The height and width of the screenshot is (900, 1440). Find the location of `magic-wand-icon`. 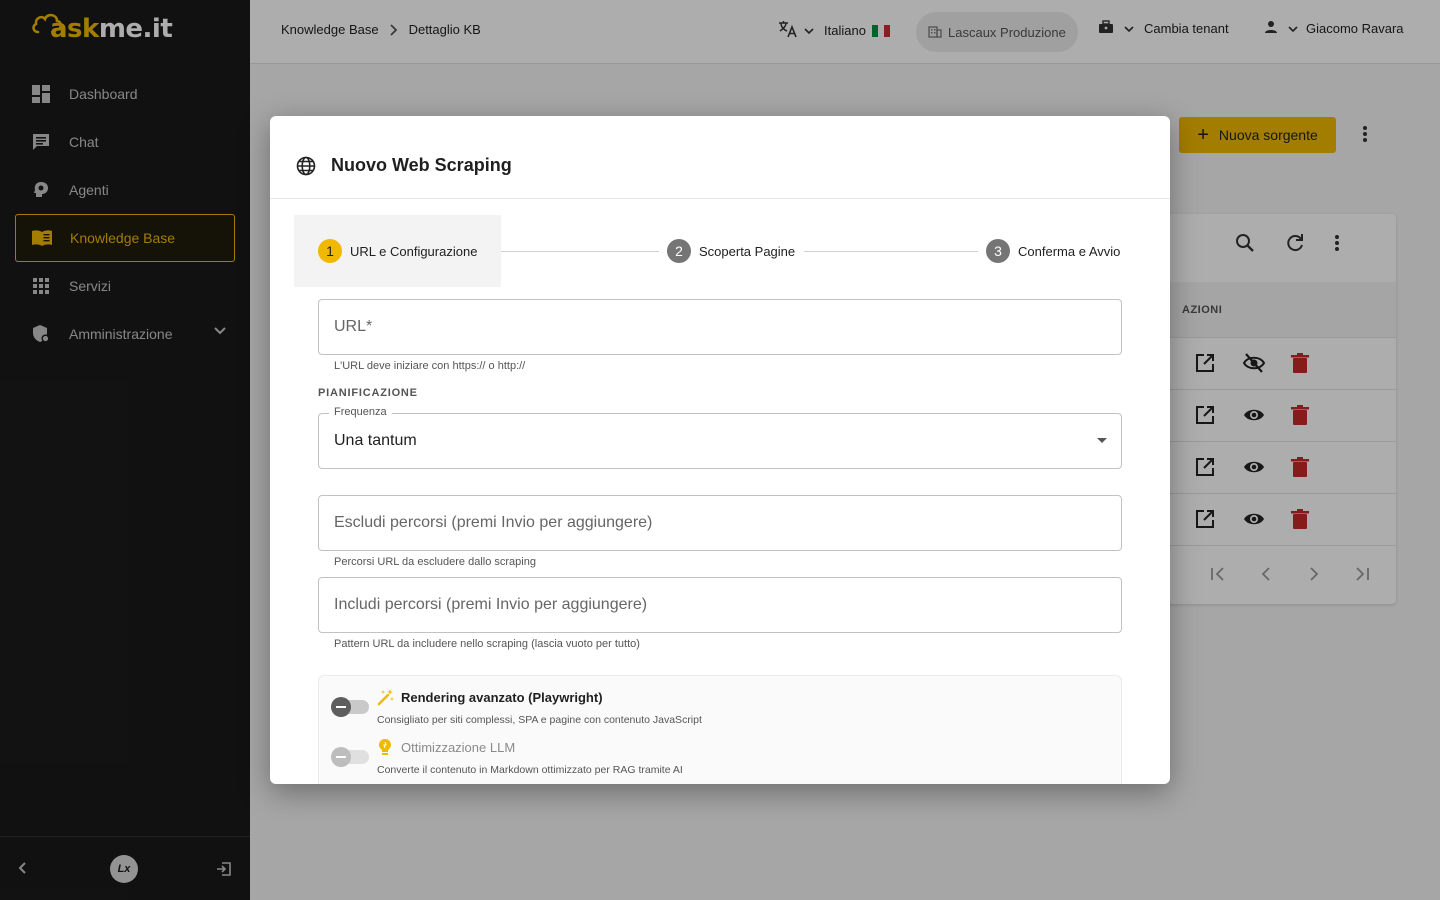

magic-wand-icon is located at coordinates (386, 699).